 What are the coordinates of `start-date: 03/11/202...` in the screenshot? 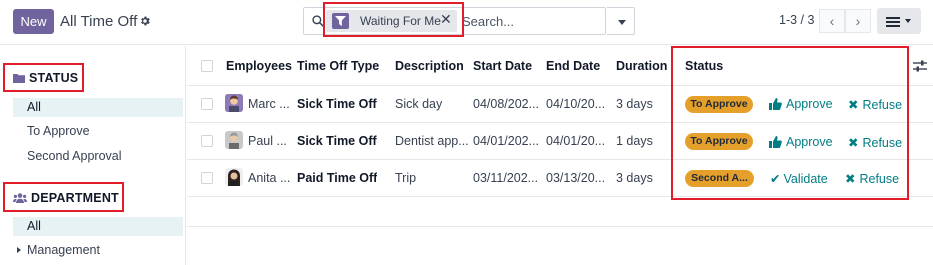 It's located at (506, 178).